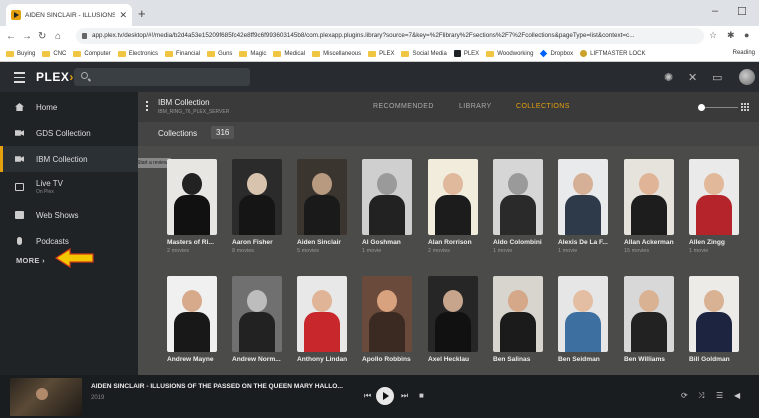  What do you see at coordinates (684, 395) in the screenshot?
I see `repeat-icon: ⟳` at bounding box center [684, 395].